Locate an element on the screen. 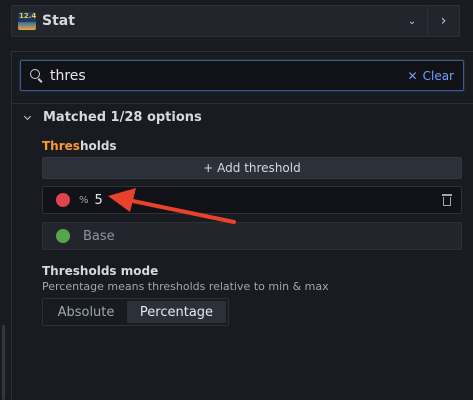  search-icon is located at coordinates (37, 75).